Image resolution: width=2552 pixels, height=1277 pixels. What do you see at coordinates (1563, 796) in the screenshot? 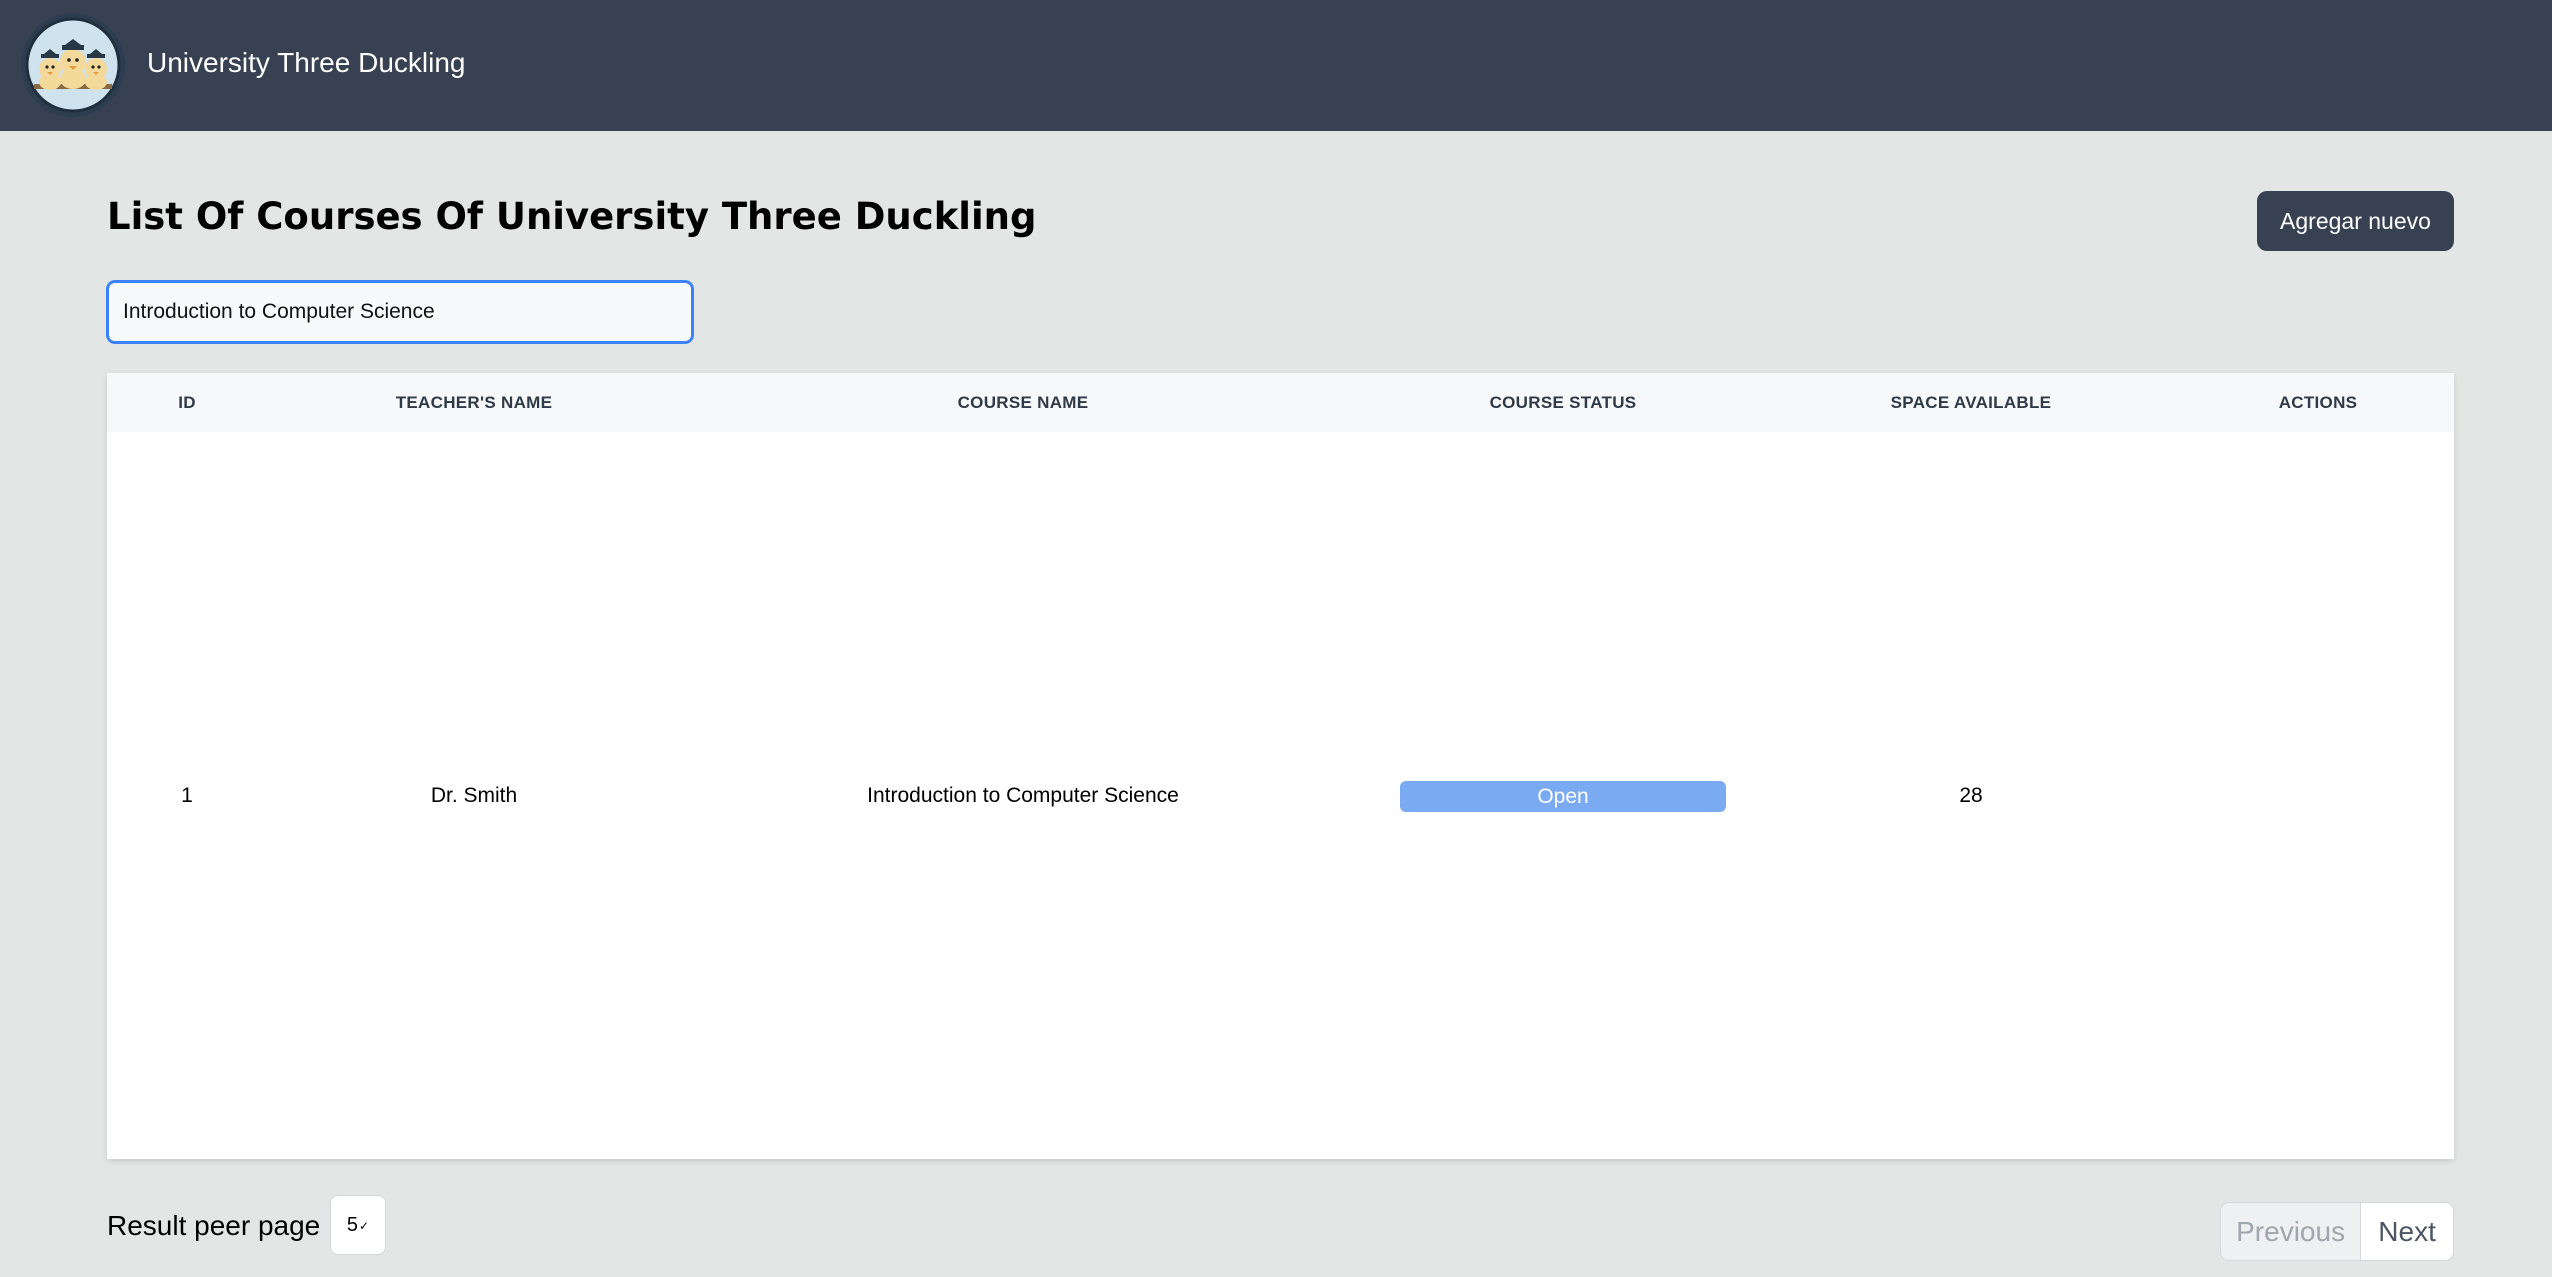
I see `status-badge: Open` at bounding box center [1563, 796].